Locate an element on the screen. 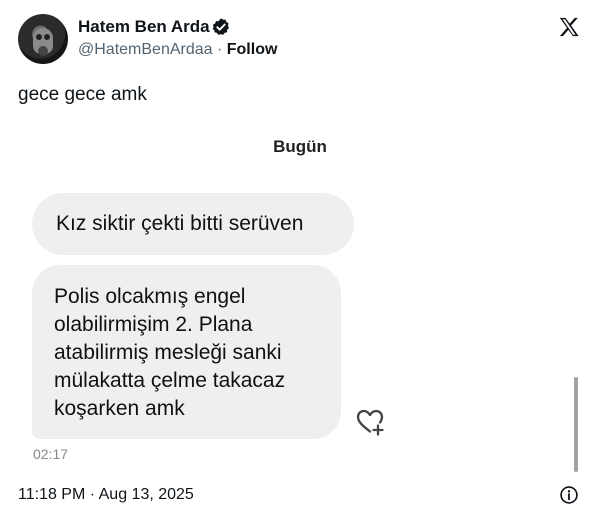  author-handle-row: @HatemBenArdaa · Follow is located at coordinates (177, 50).